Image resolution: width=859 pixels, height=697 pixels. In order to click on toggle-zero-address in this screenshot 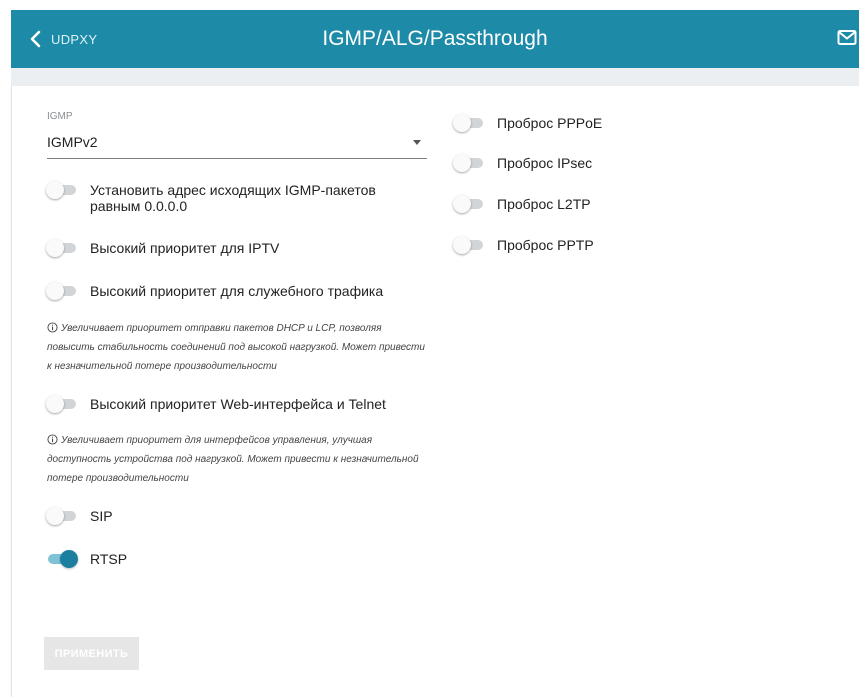, I will do `click(61, 190)`.